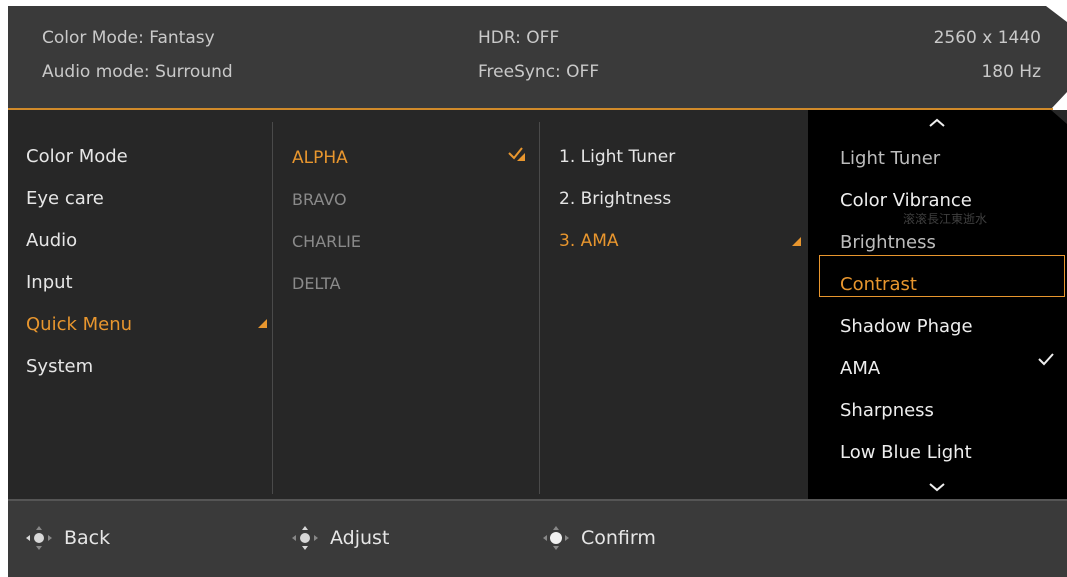 The width and height of the screenshot is (1067, 577). Describe the element at coordinates (860, 368) in the screenshot. I see `option-ama: AMA` at that location.